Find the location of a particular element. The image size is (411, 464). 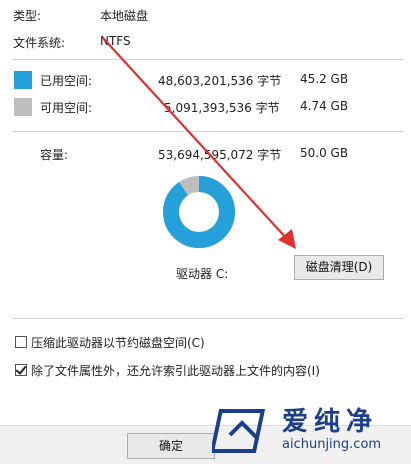

watermark: 爱纯净 aichunjing.com is located at coordinates (306, 430).